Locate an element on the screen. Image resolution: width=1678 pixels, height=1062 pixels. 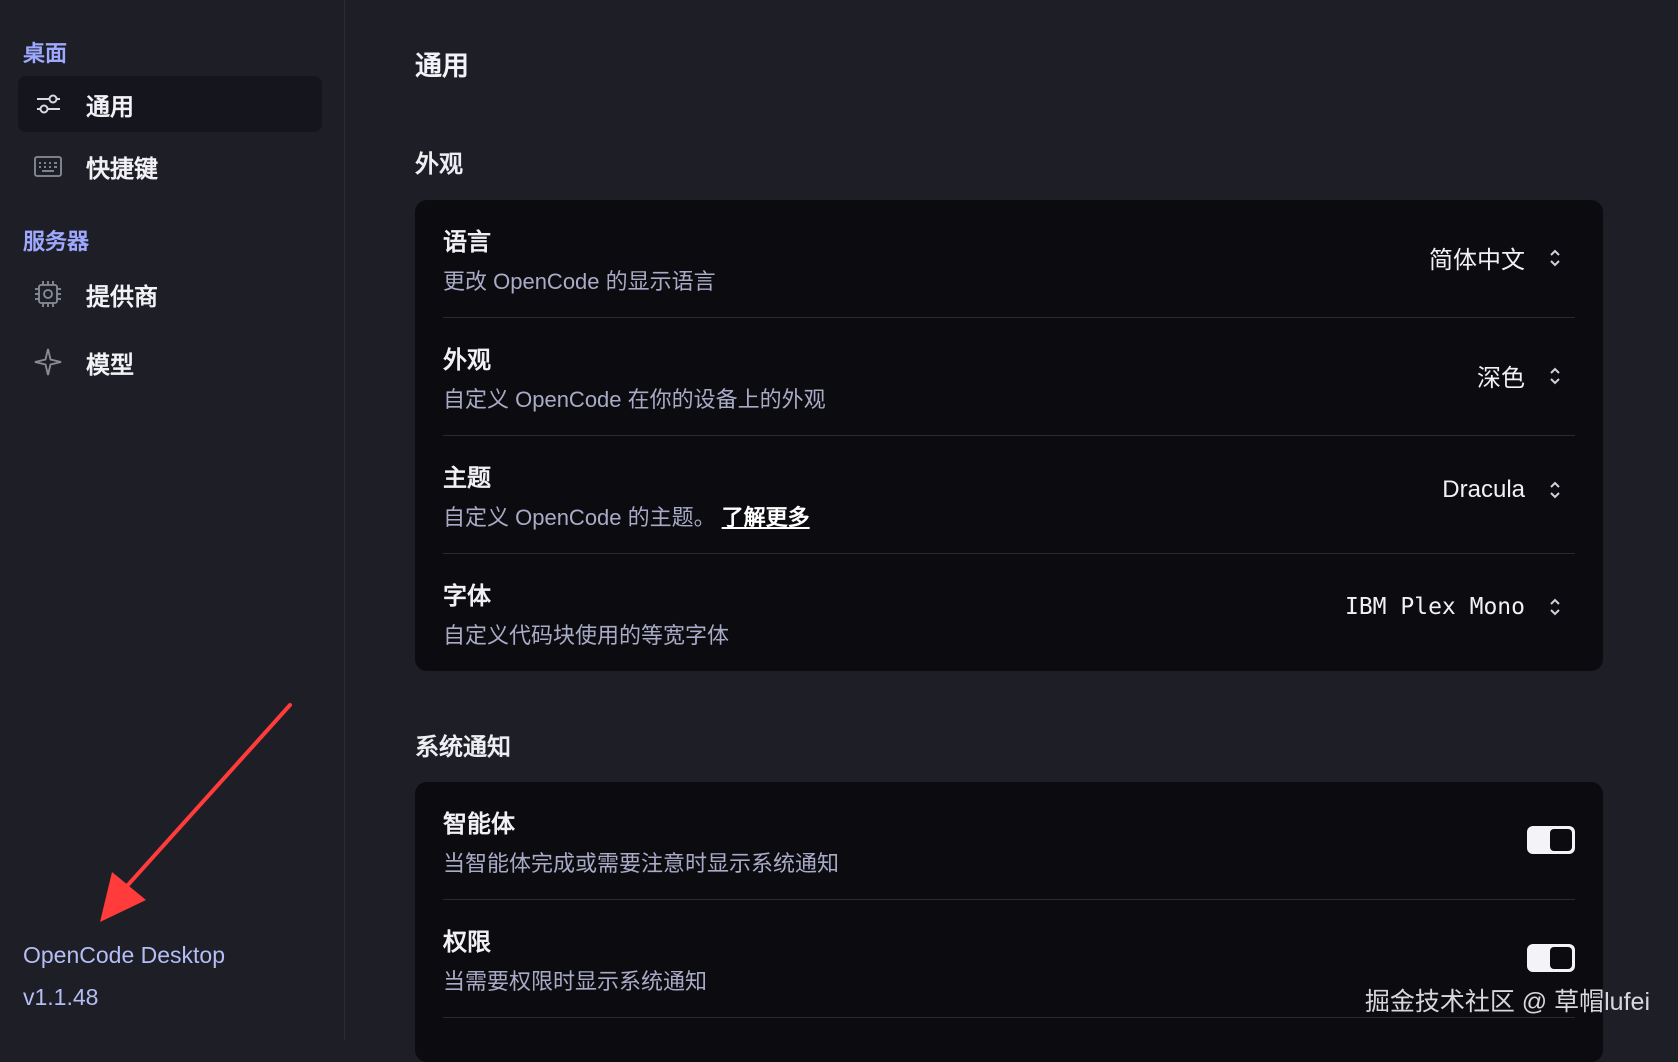
group-title-appearance: 外观 is located at coordinates (439, 164).